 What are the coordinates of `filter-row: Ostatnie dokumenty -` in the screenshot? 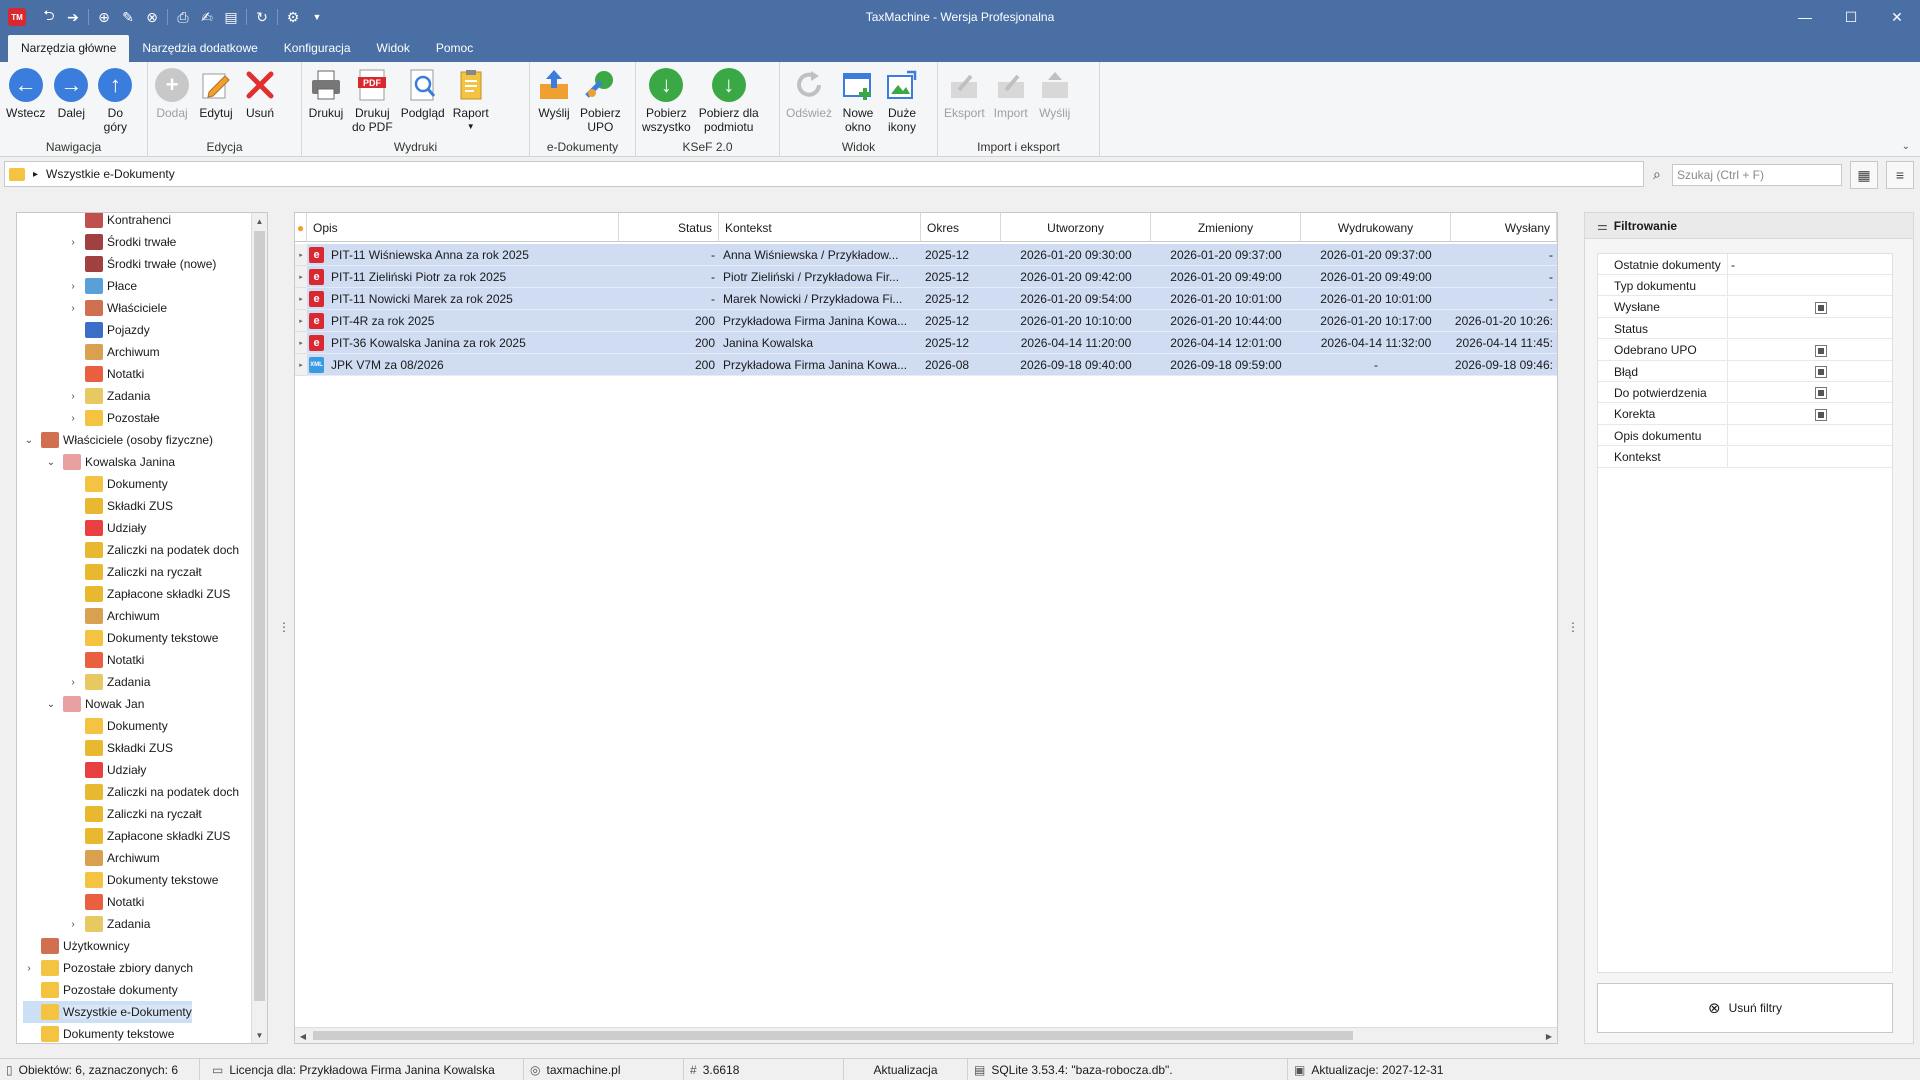 It's located at (1745, 264).